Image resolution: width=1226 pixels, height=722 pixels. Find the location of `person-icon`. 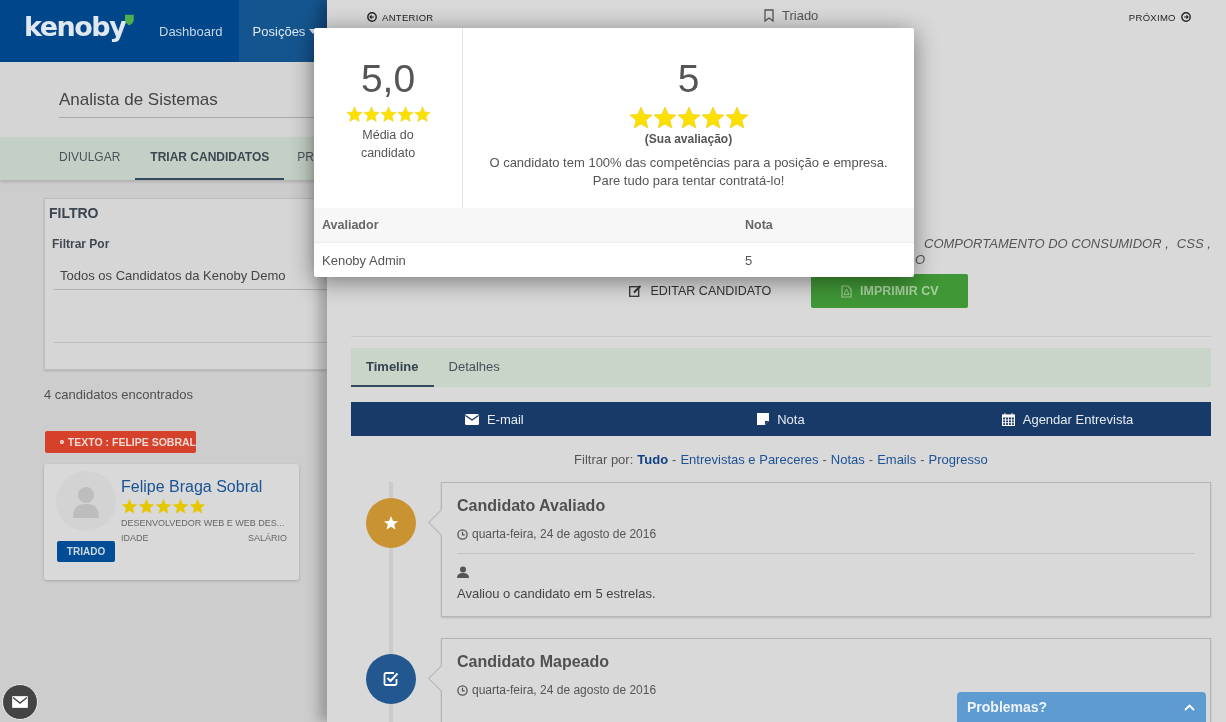

person-icon is located at coordinates (463, 572).